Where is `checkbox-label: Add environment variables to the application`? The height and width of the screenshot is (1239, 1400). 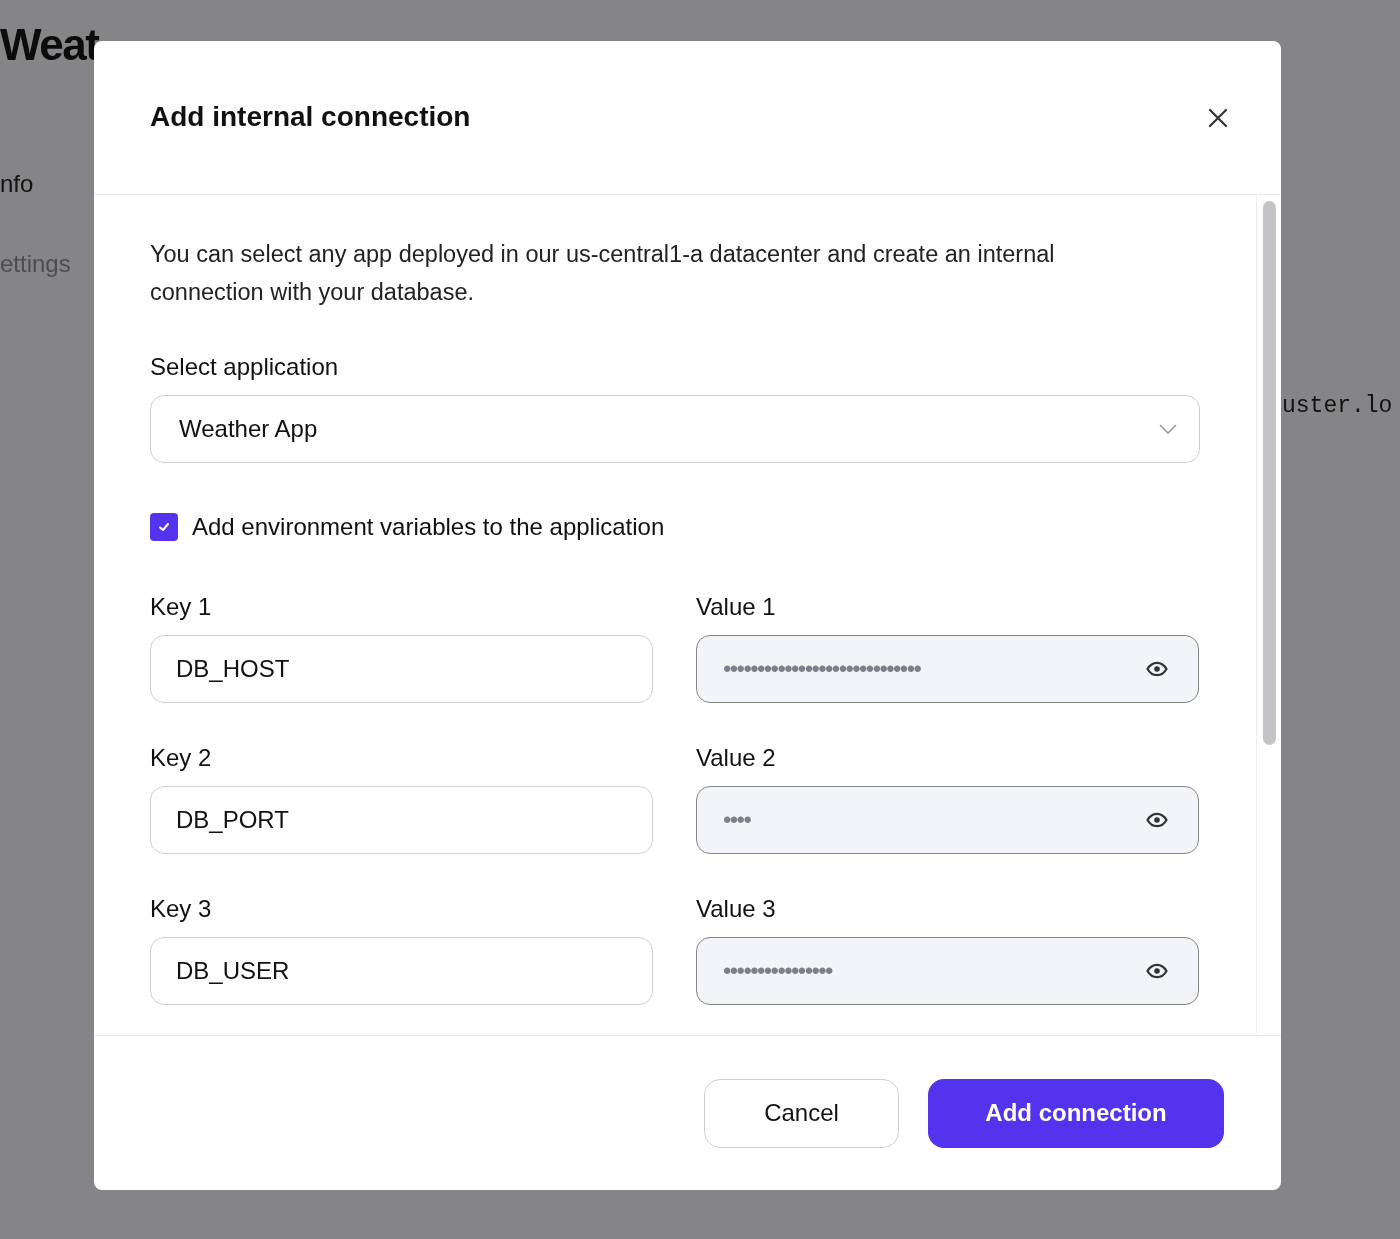
checkbox-label: Add environment variables to the application is located at coordinates (428, 527).